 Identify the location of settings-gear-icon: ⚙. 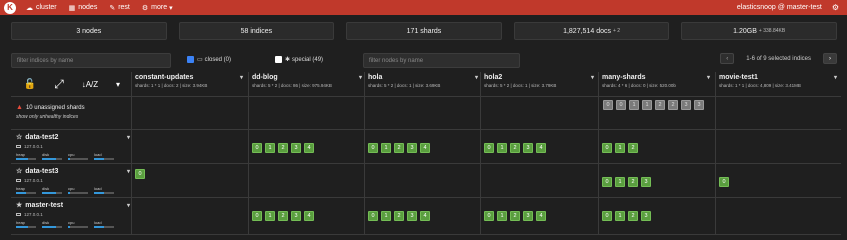
(835, 7).